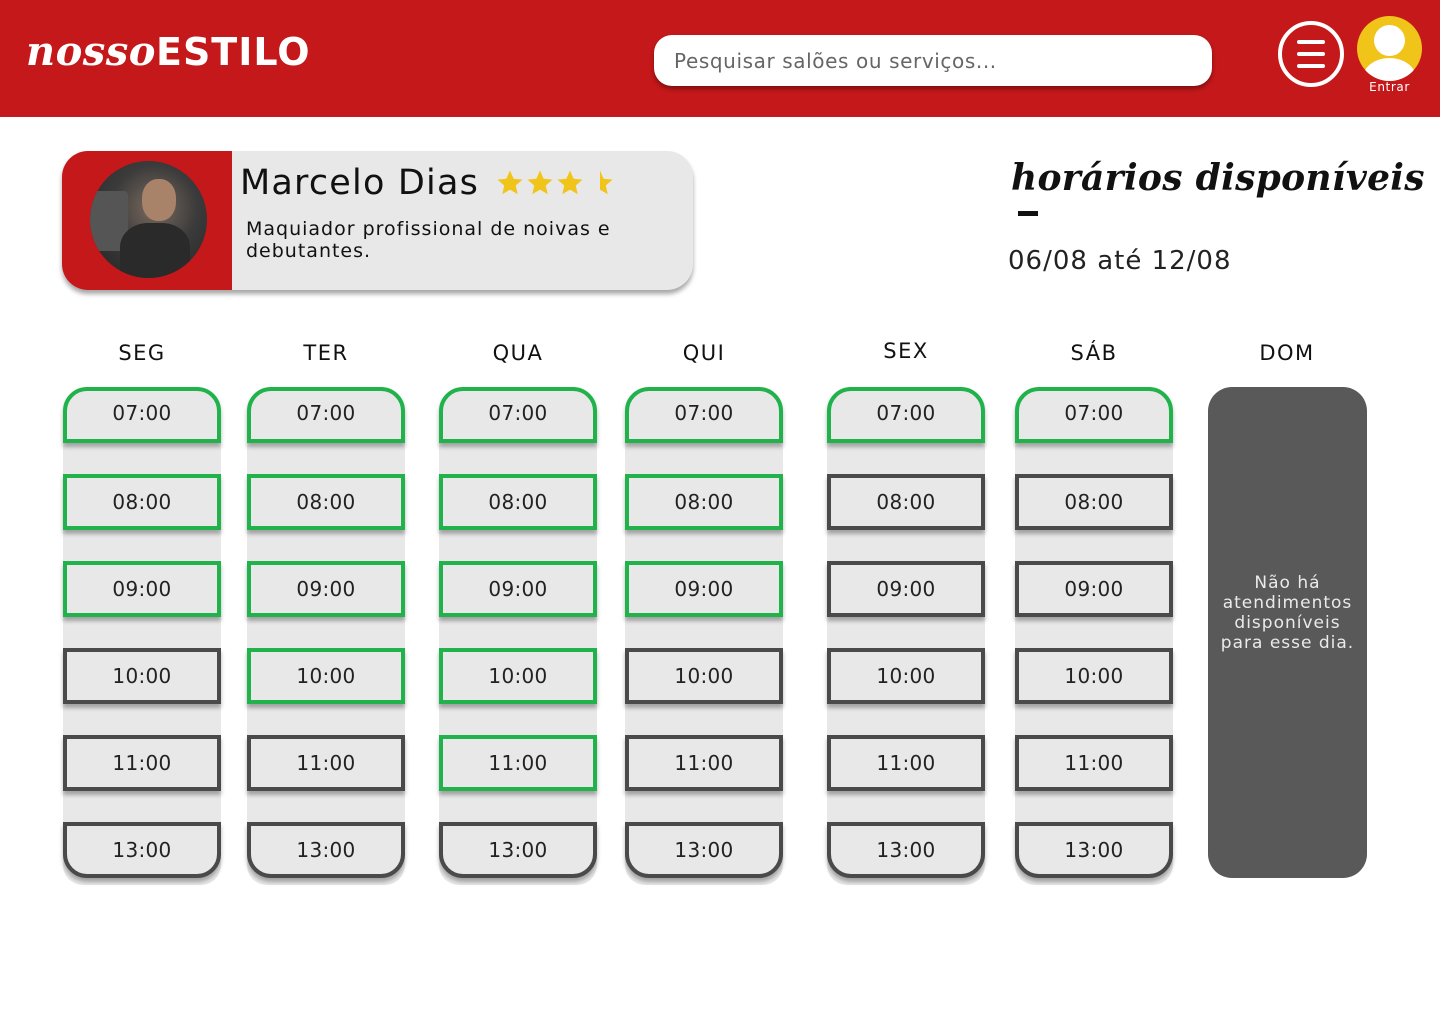  What do you see at coordinates (1389, 48) in the screenshot?
I see `login-button` at bounding box center [1389, 48].